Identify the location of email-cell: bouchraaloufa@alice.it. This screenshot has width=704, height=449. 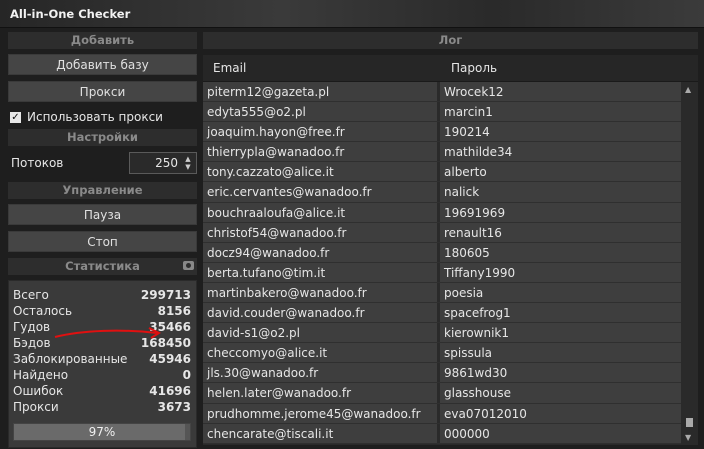
(321, 212).